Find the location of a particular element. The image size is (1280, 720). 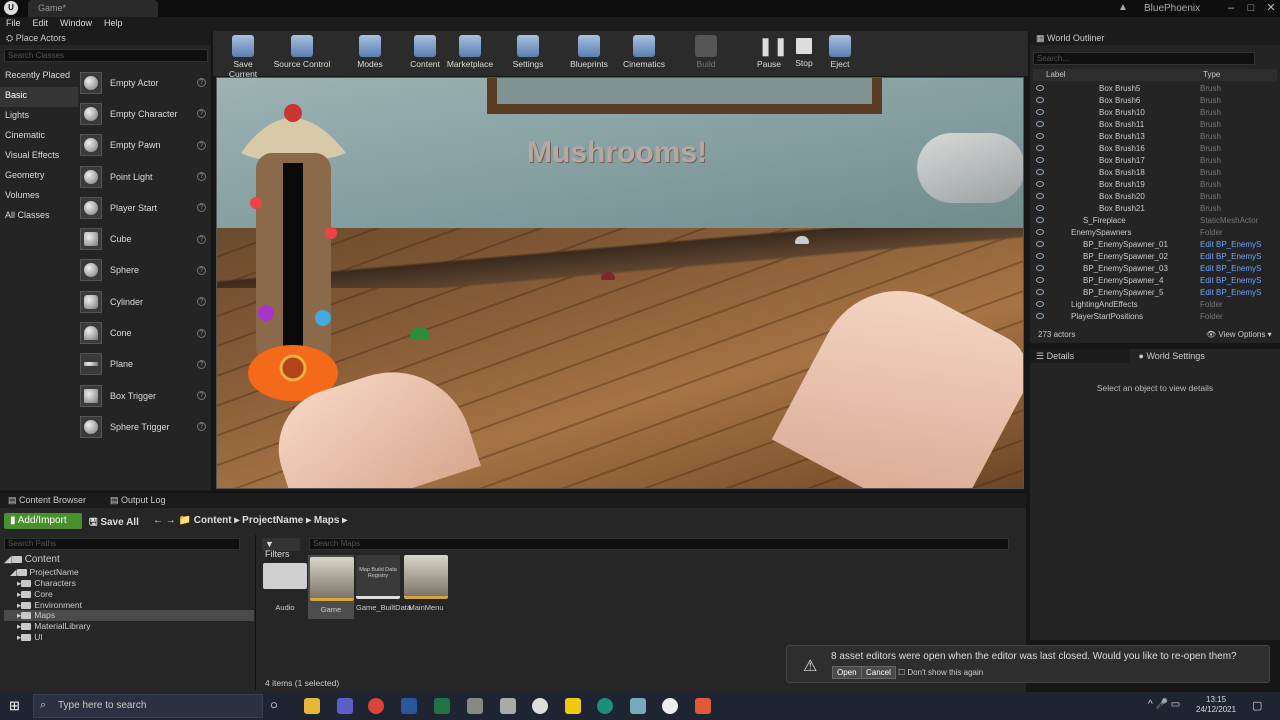

tree-item: ◢ Content is located at coordinates (32, 559).